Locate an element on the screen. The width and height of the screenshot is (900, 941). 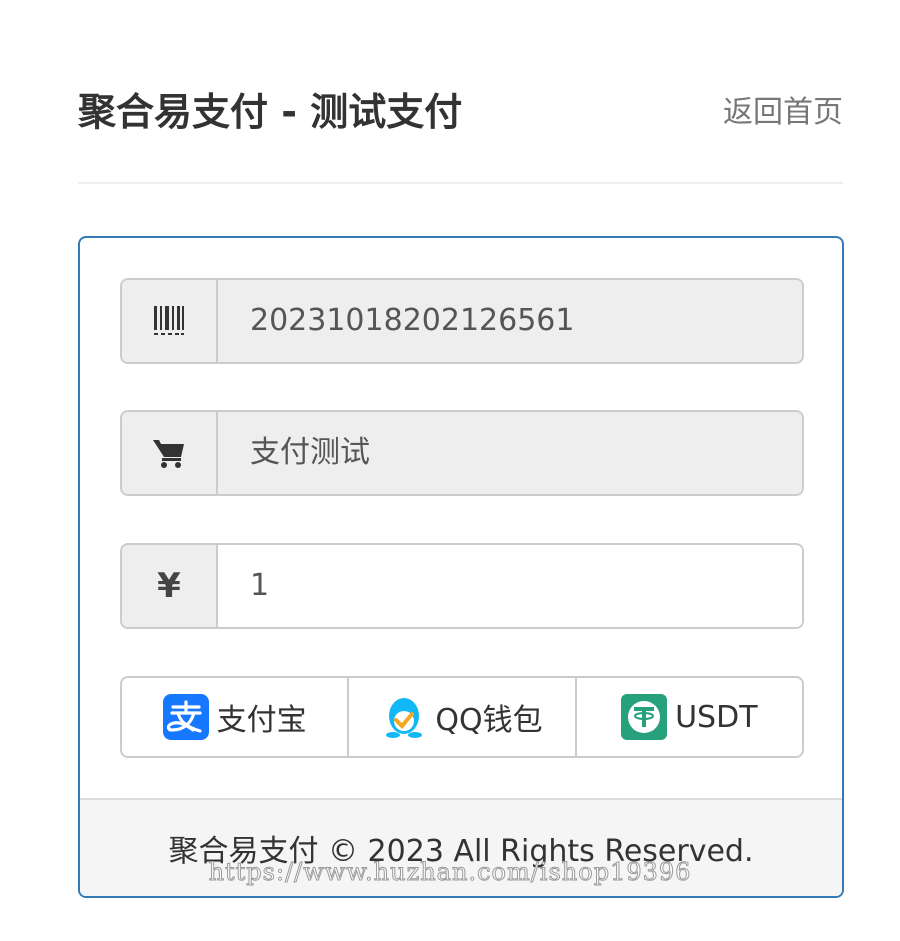
panel-footer: 聚合易支付 © 2023 All Rights Reserved. is located at coordinates (461, 847).